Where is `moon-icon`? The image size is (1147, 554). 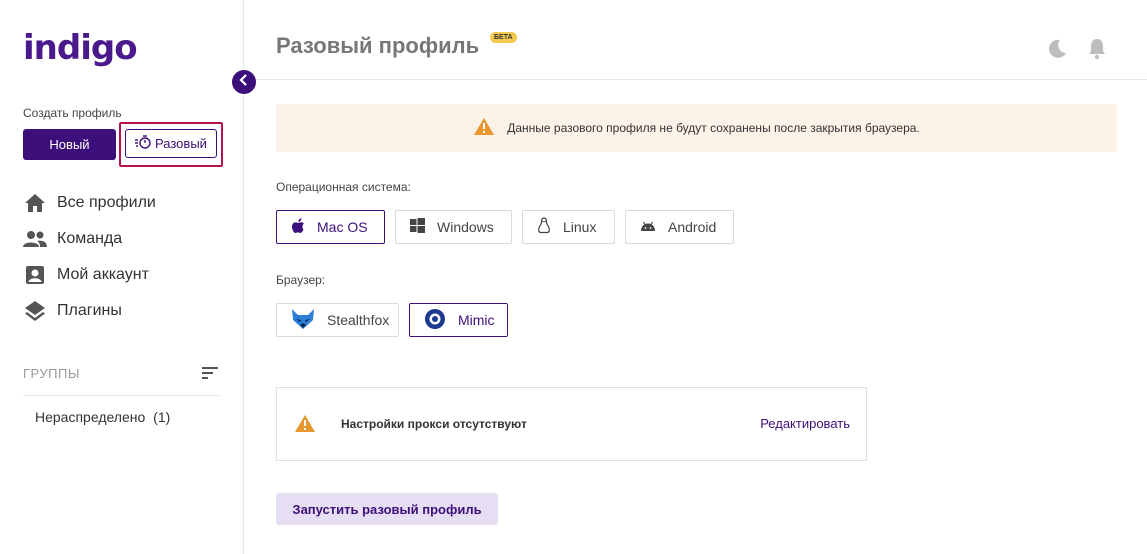
moon-icon is located at coordinates (1057, 49).